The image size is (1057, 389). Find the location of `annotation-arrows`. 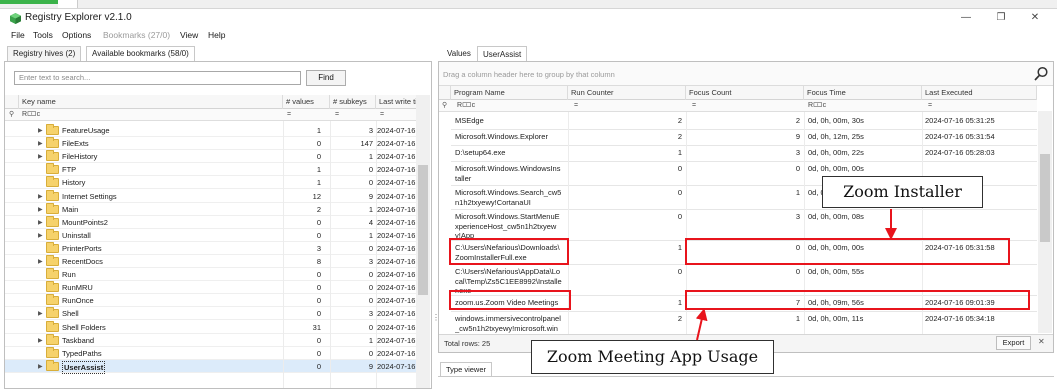

annotation-arrows is located at coordinates (796, 275).